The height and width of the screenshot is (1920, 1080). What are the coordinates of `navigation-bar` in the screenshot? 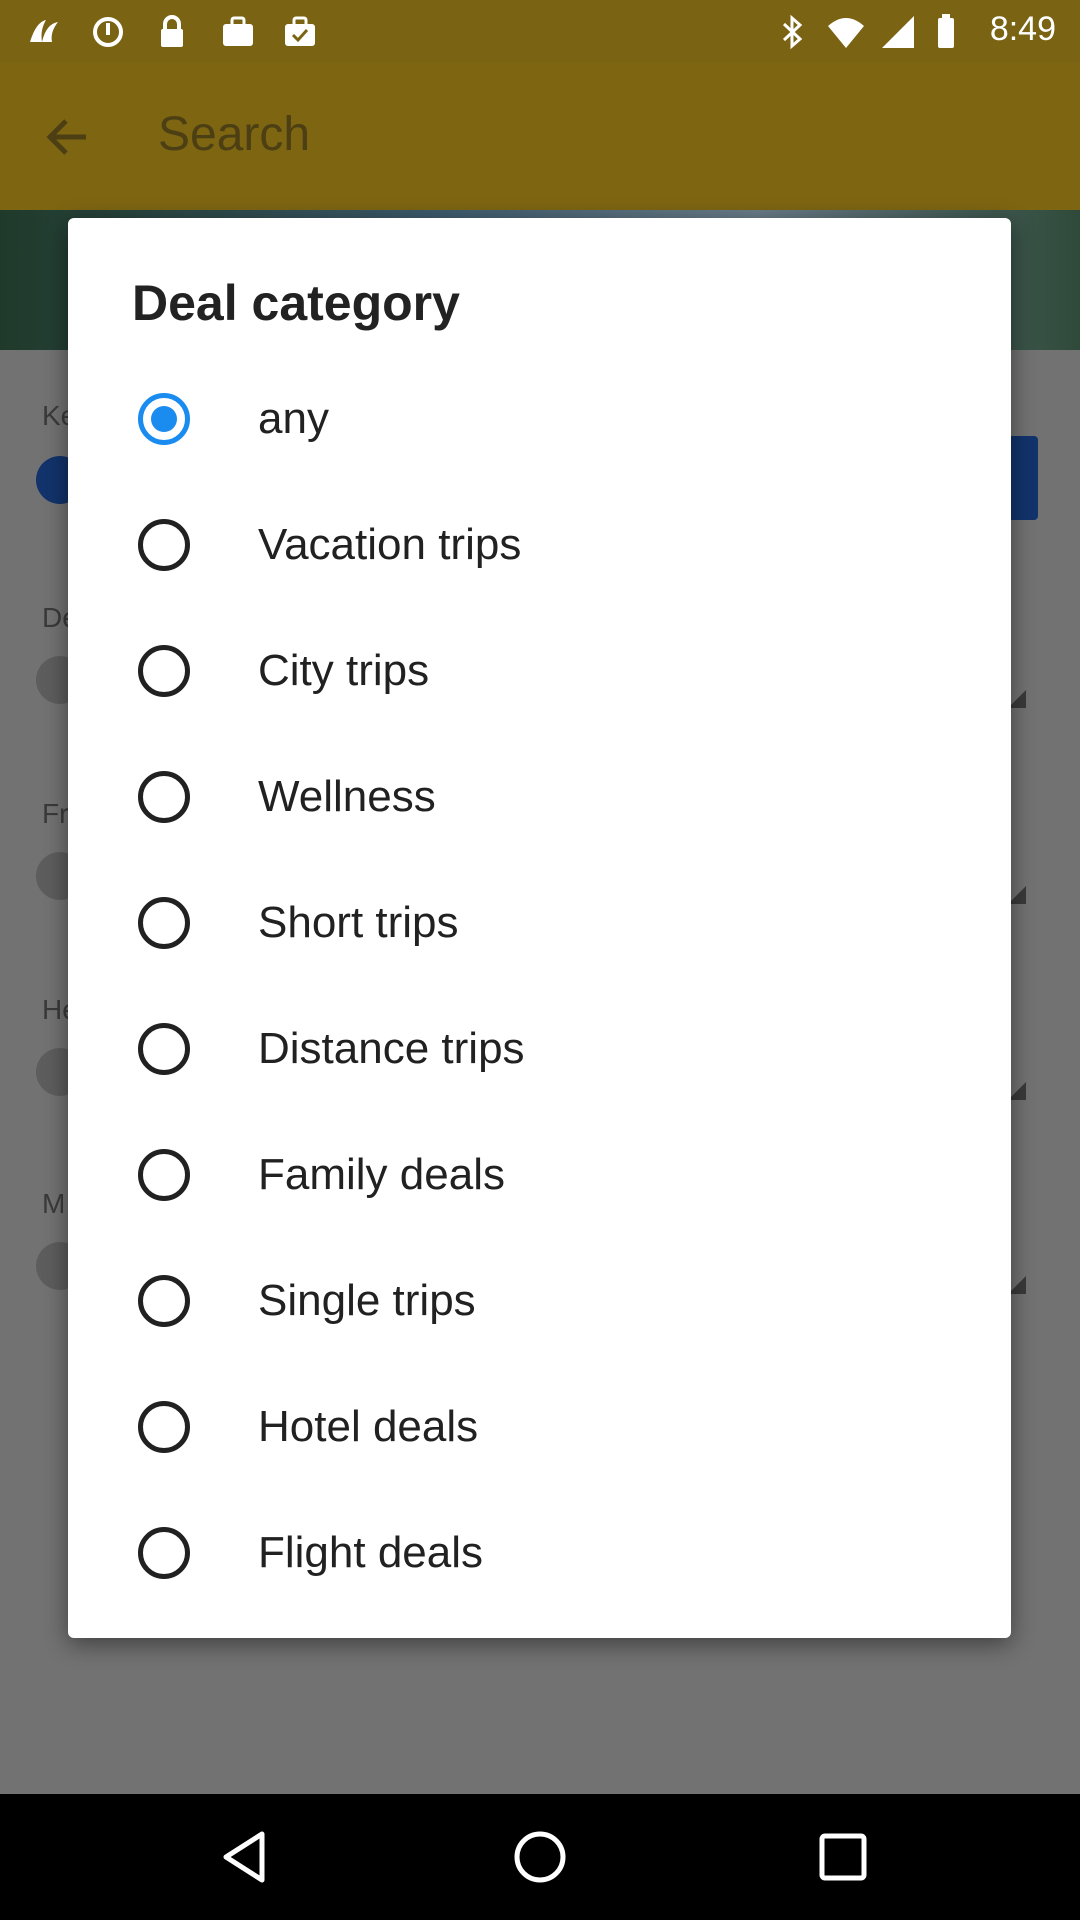 It's located at (540, 1857).